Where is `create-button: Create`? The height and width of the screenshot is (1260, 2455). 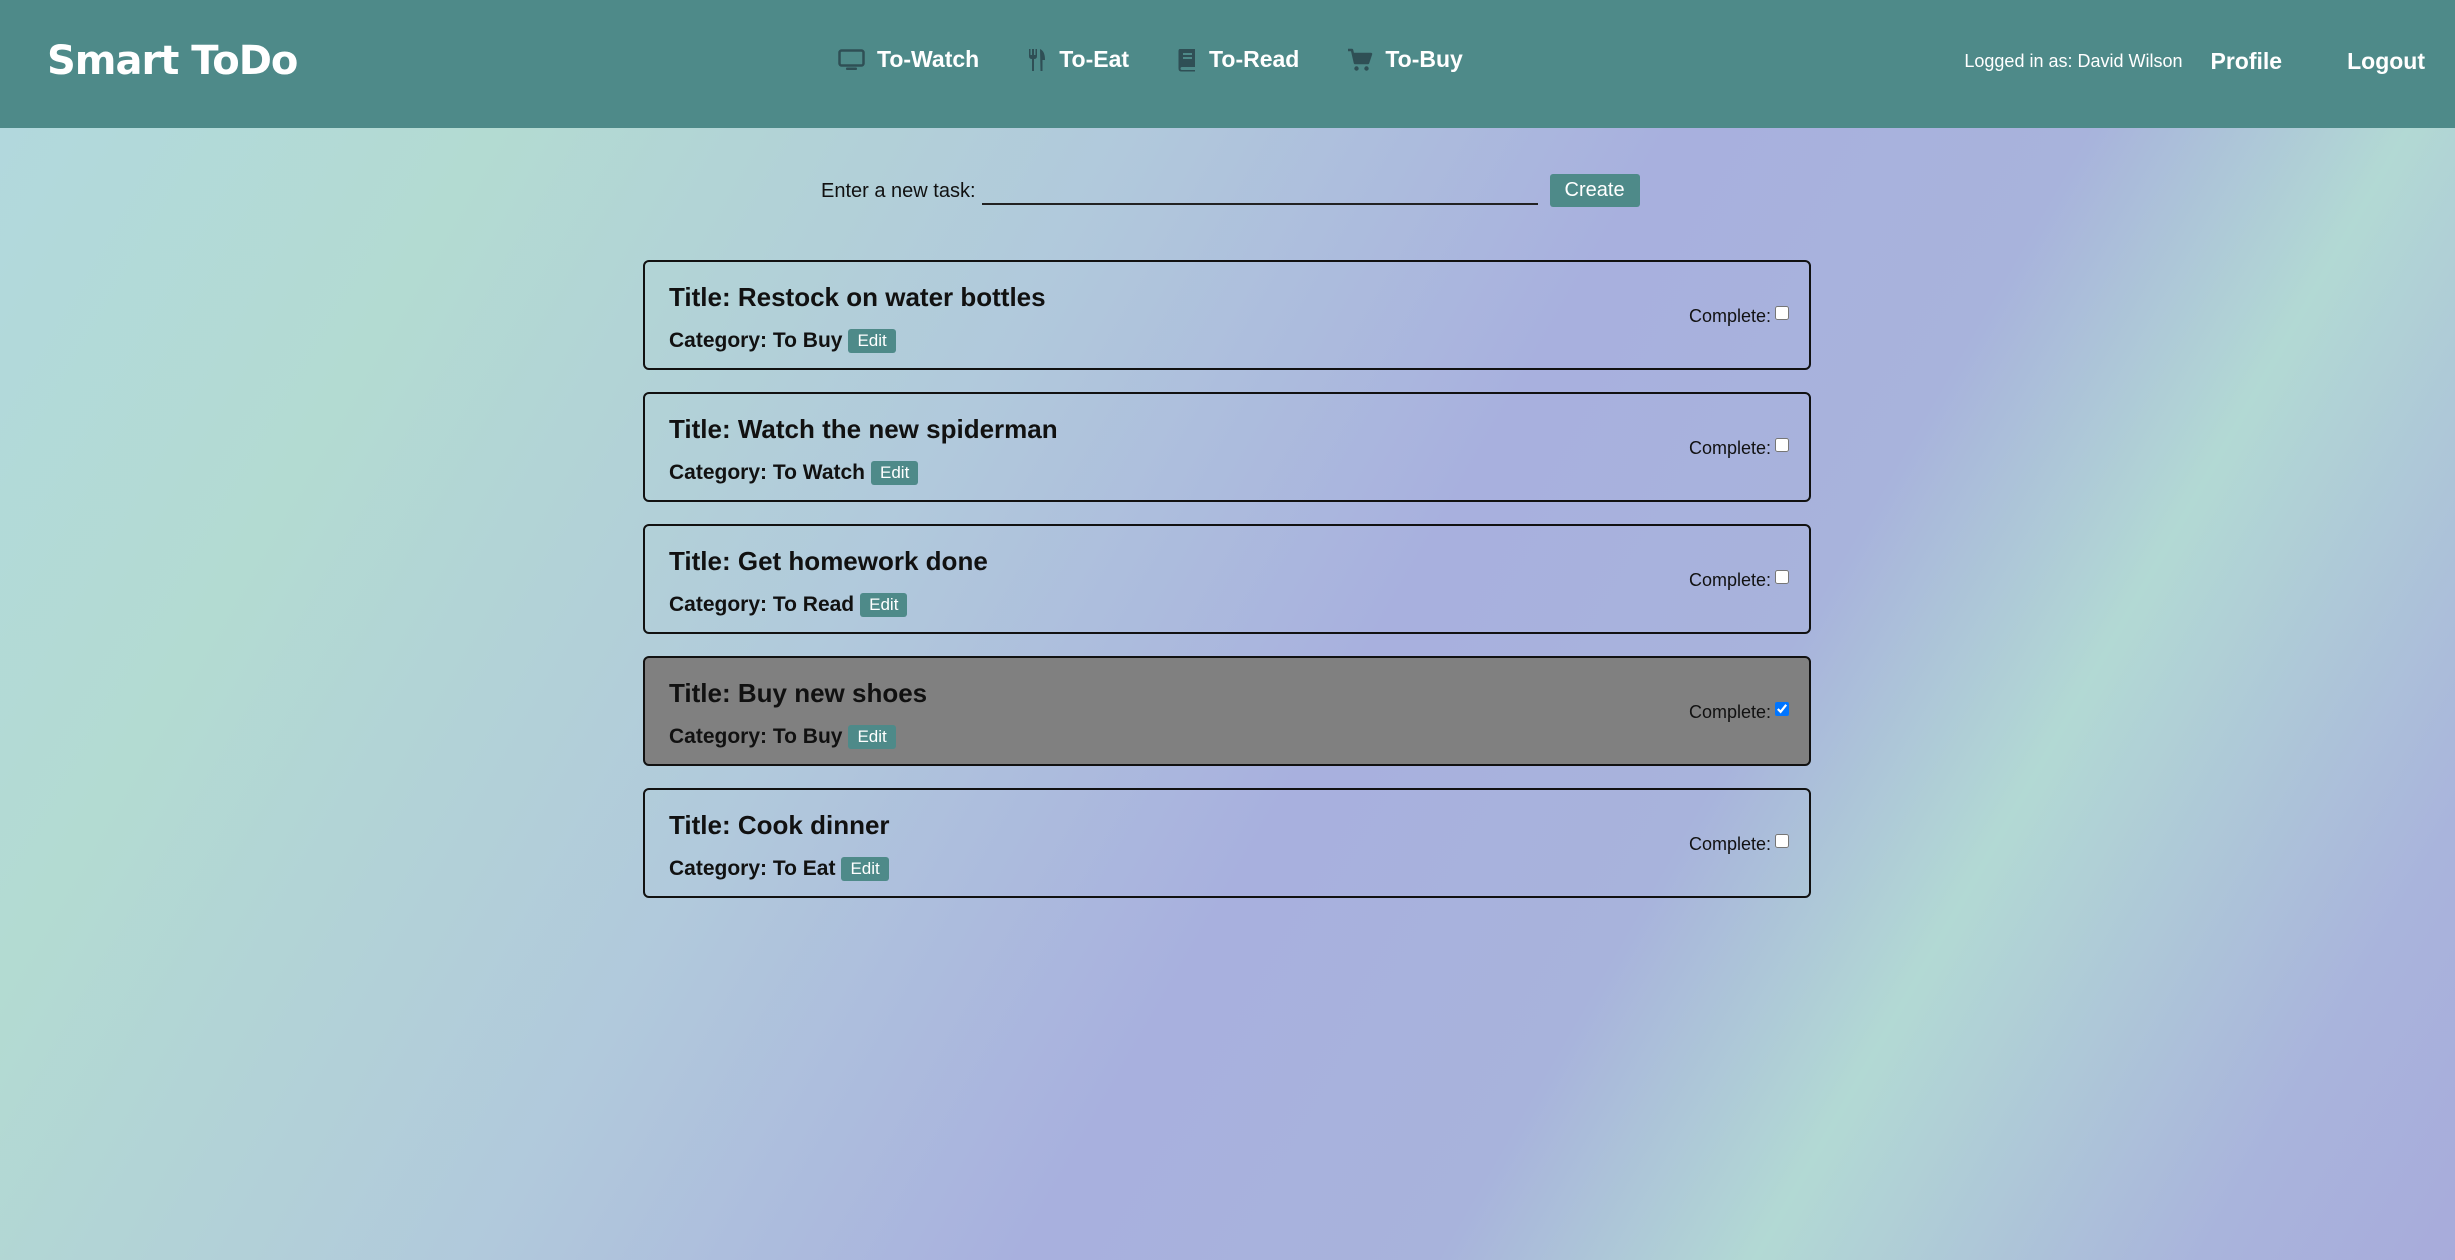 create-button: Create is located at coordinates (1594, 190).